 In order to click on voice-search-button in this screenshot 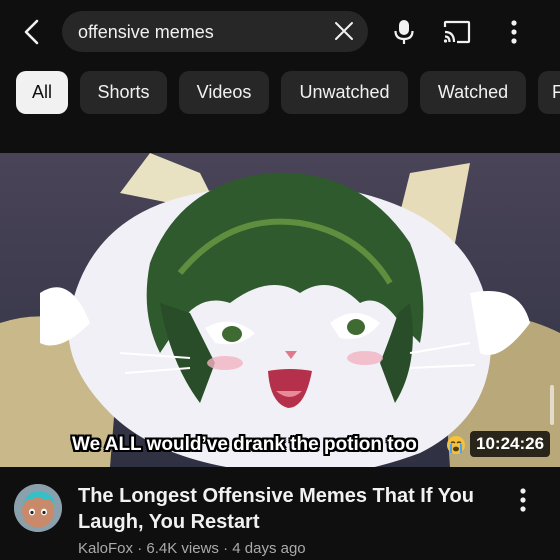, I will do `click(404, 32)`.